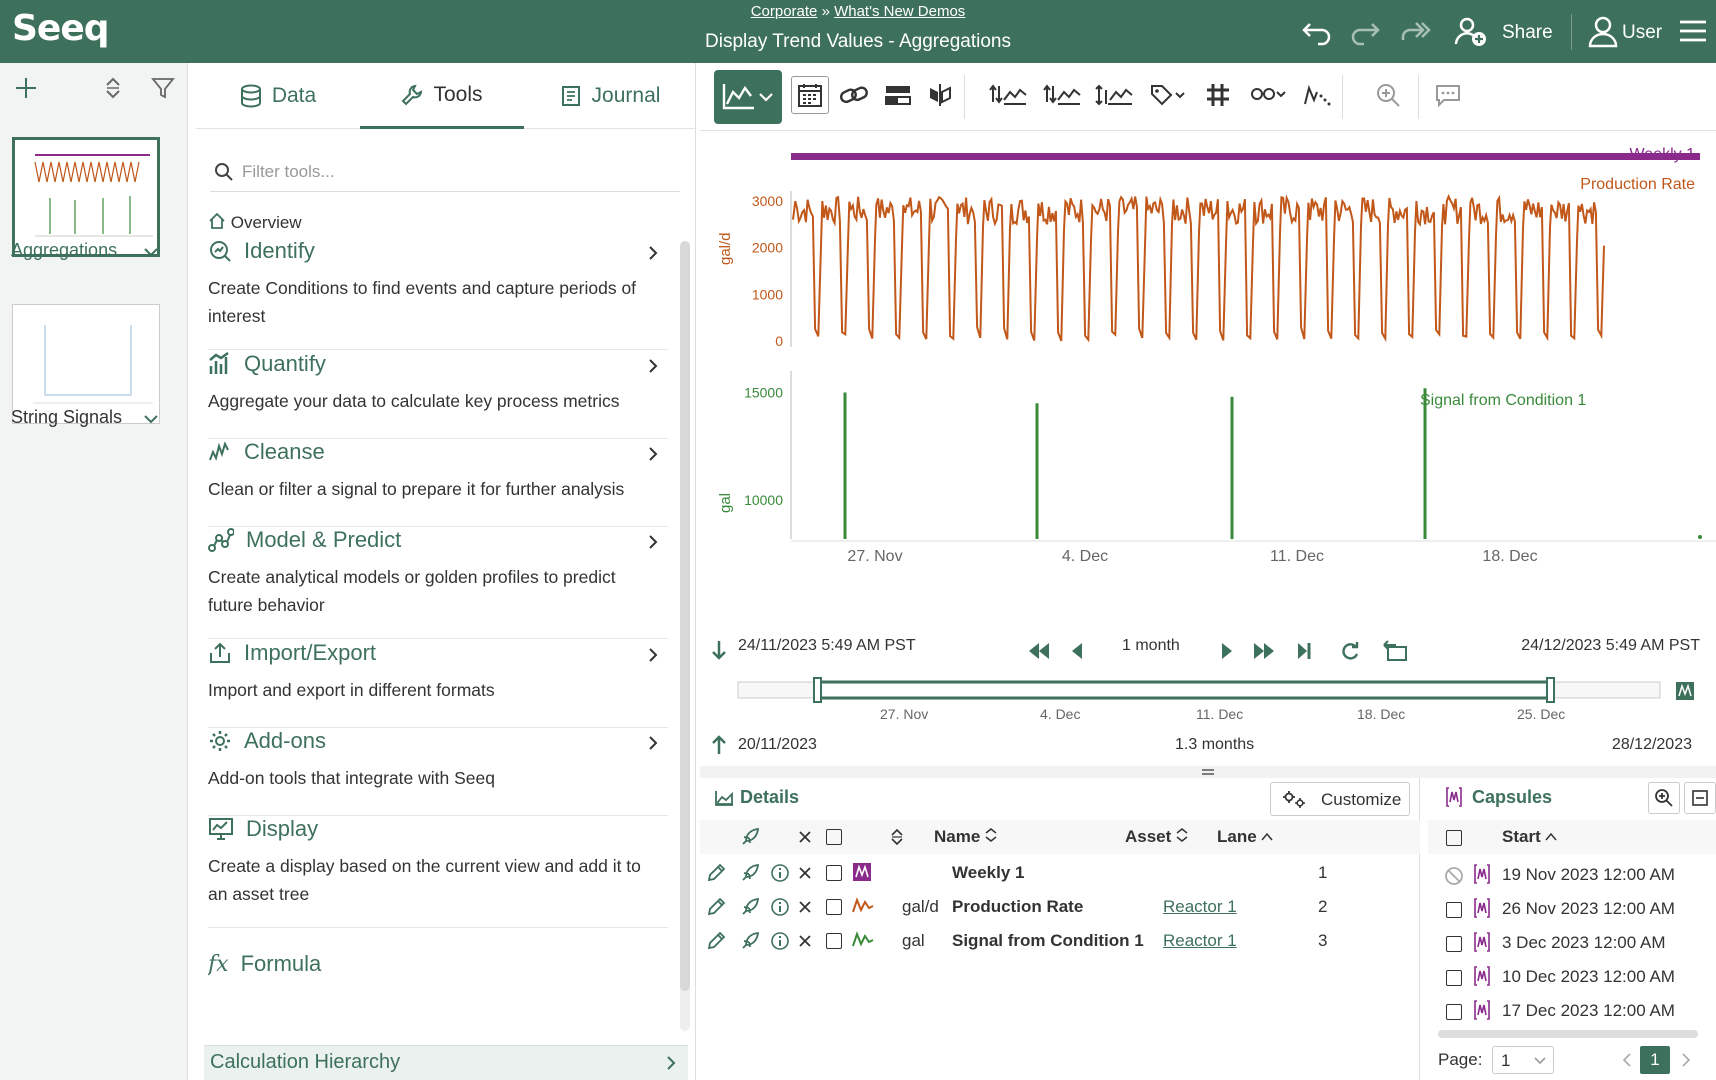 The image size is (1716, 1080). What do you see at coordinates (1664, 798) in the screenshot?
I see `zoom-to-capsule-button` at bounding box center [1664, 798].